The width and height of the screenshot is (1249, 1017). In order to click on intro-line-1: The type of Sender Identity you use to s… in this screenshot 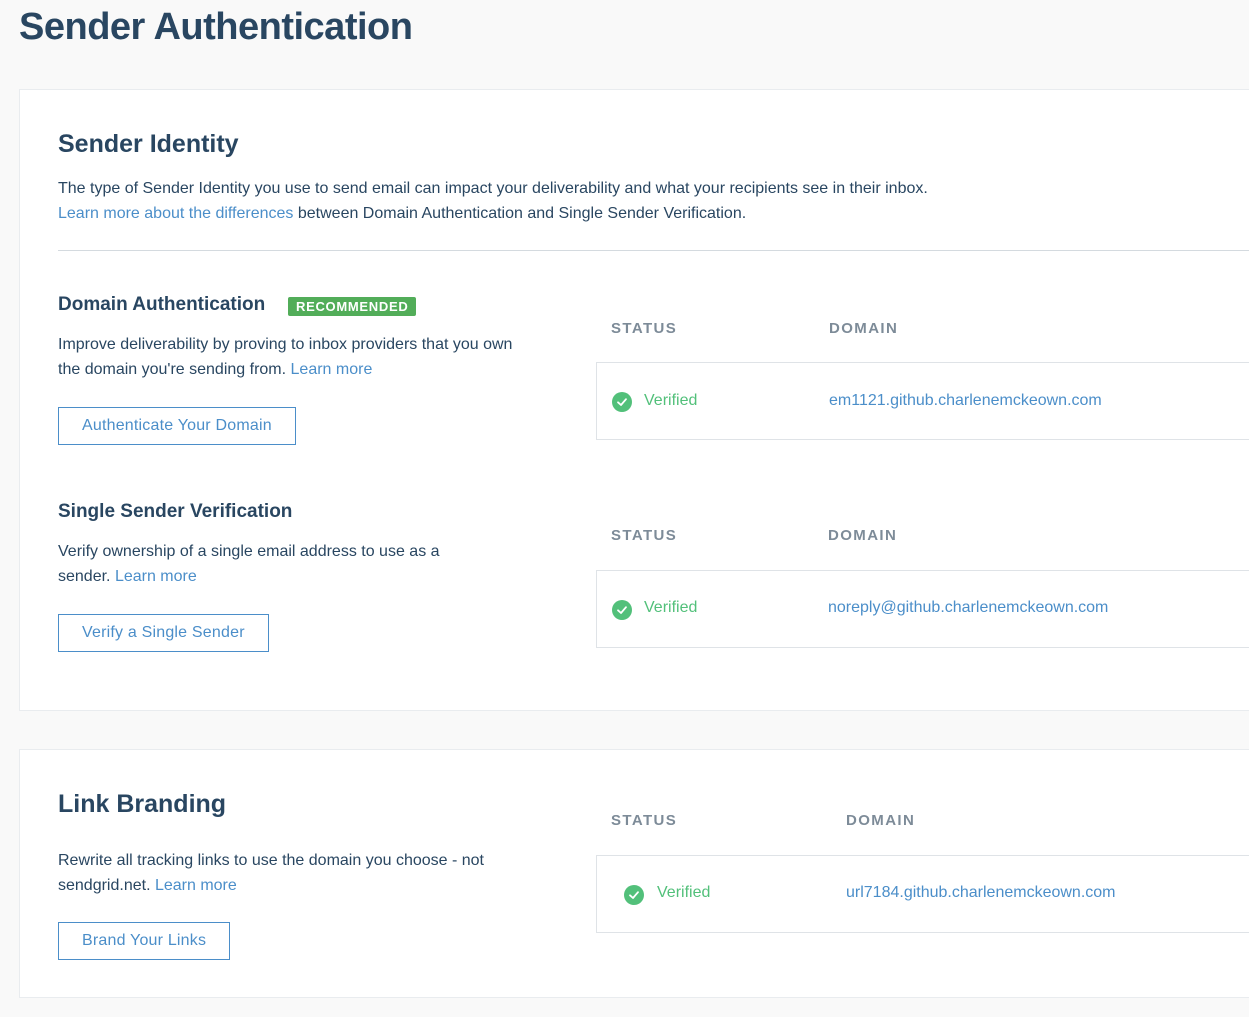, I will do `click(493, 188)`.